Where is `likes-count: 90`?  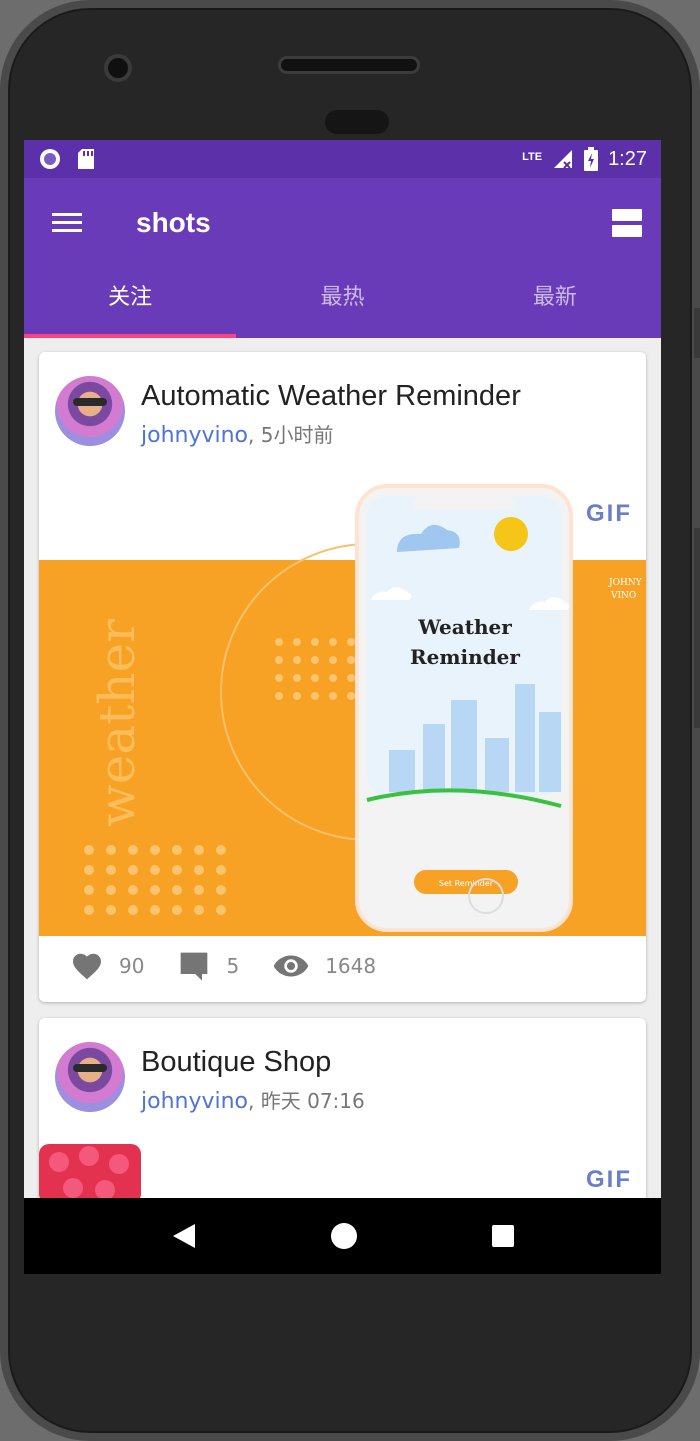 likes-count: 90 is located at coordinates (132, 966).